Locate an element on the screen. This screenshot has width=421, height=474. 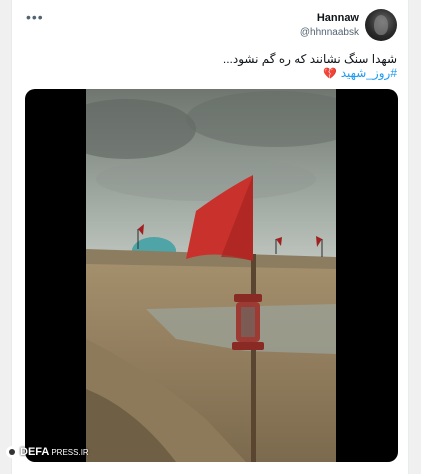
defa-logo-icon is located at coordinates (12, 452).